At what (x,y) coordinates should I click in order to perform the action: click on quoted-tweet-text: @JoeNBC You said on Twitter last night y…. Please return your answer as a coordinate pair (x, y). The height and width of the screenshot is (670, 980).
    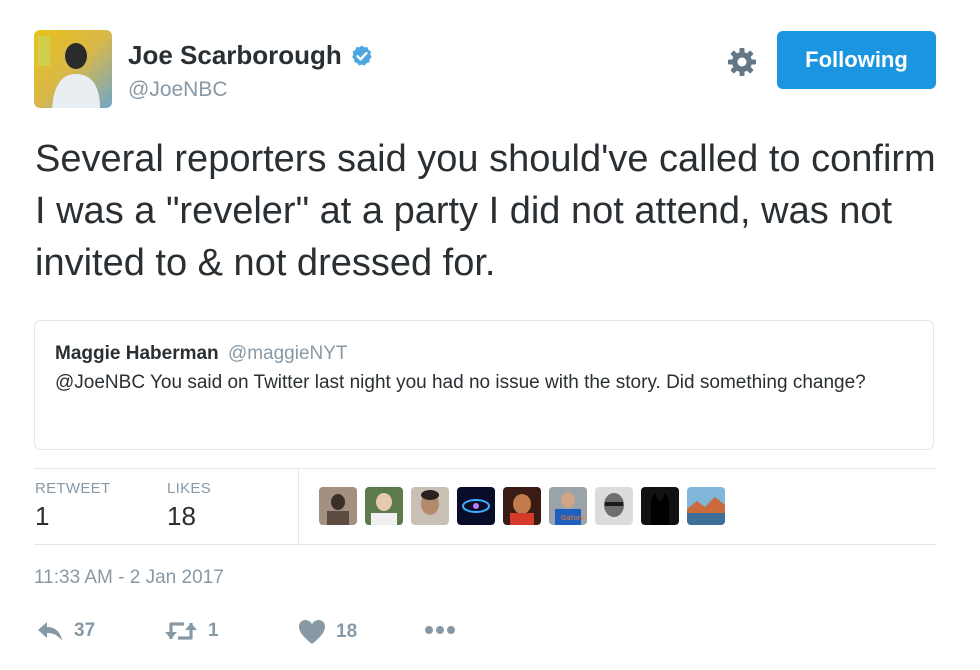
    Looking at the image, I should click on (460, 382).